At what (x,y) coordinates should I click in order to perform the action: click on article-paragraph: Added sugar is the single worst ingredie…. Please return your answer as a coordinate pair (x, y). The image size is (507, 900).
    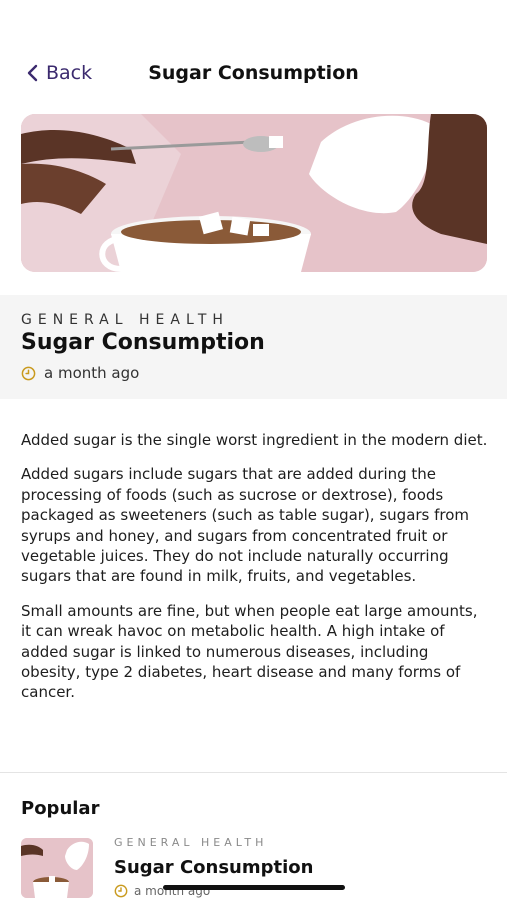
    Looking at the image, I should click on (254, 440).